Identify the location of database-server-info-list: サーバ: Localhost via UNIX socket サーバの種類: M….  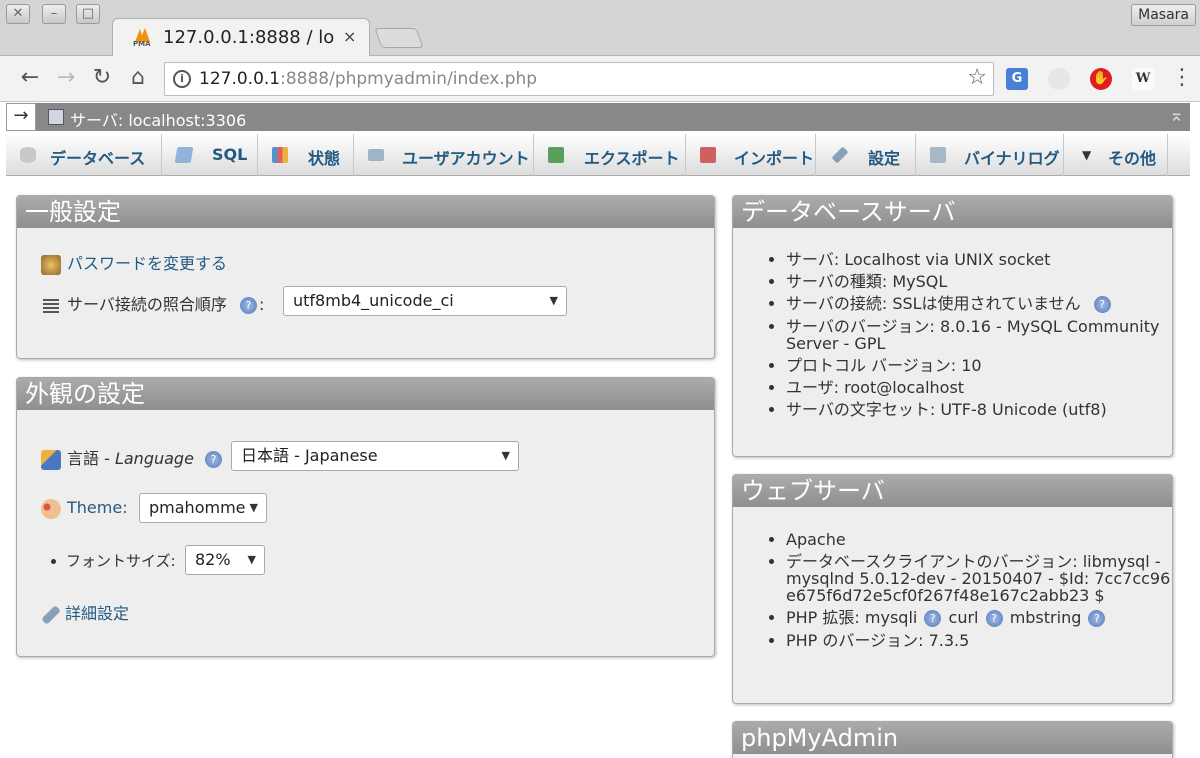
(975, 337).